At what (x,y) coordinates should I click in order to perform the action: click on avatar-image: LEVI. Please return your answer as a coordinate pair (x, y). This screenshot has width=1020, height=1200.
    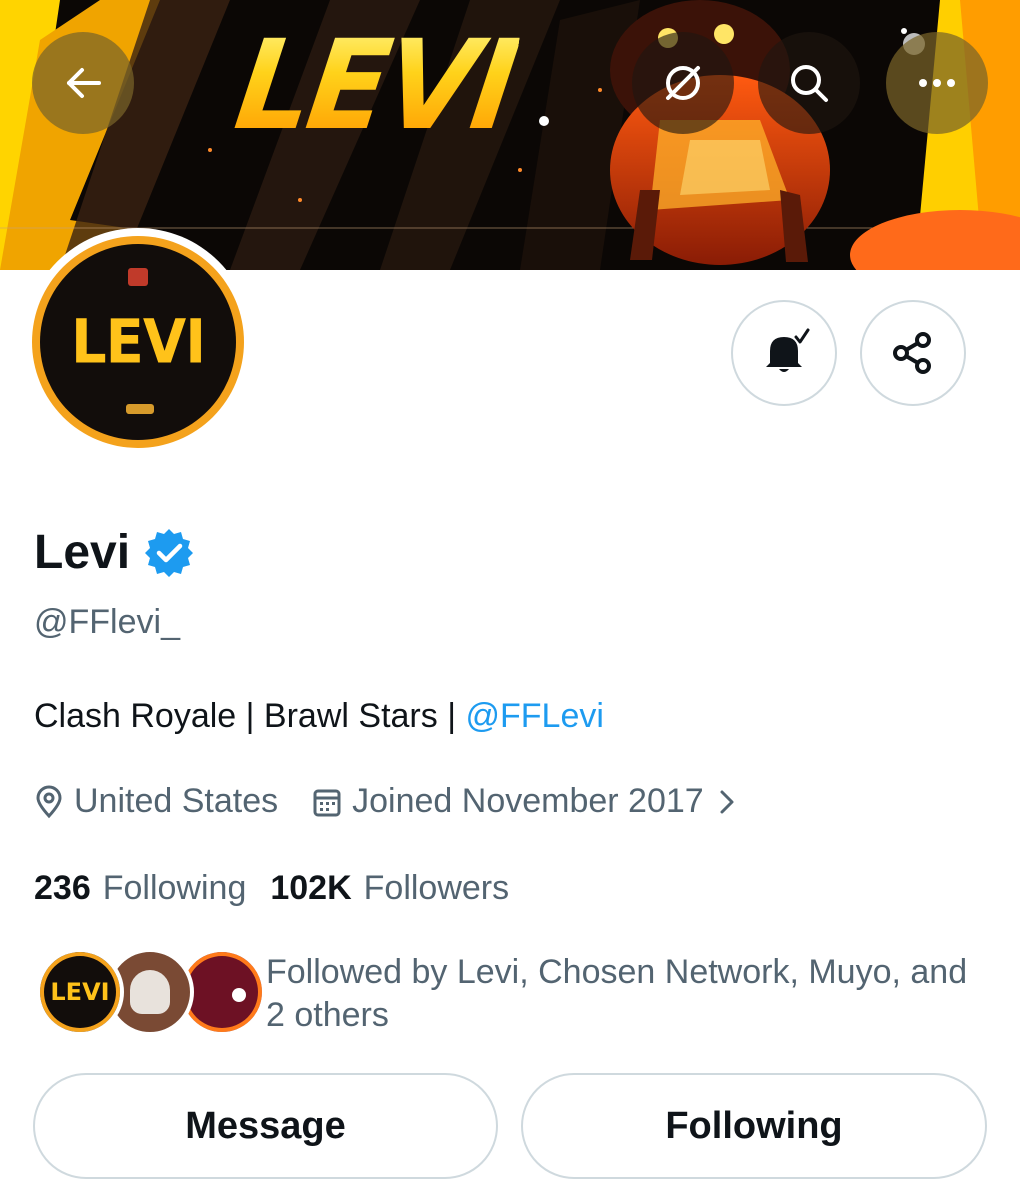
    Looking at the image, I should click on (138, 342).